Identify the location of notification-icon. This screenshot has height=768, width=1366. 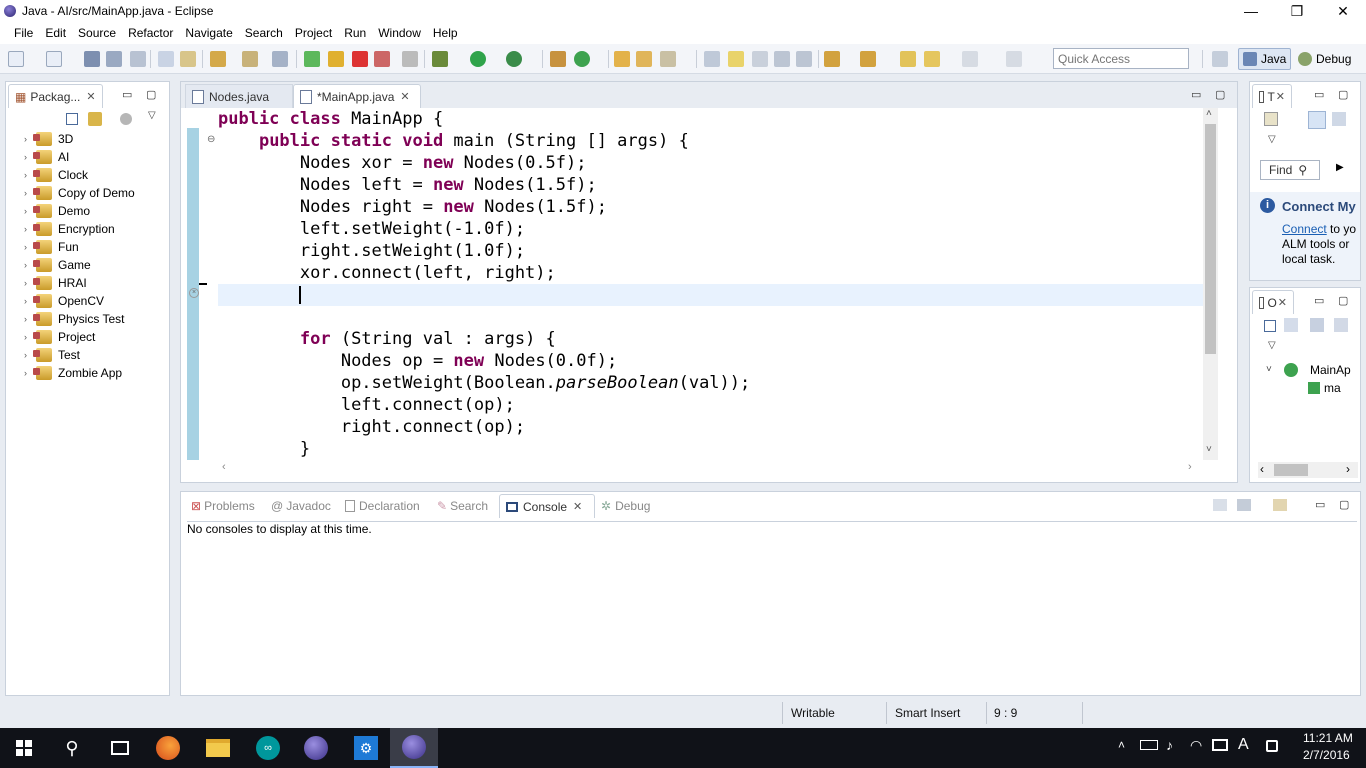
(1220, 745).